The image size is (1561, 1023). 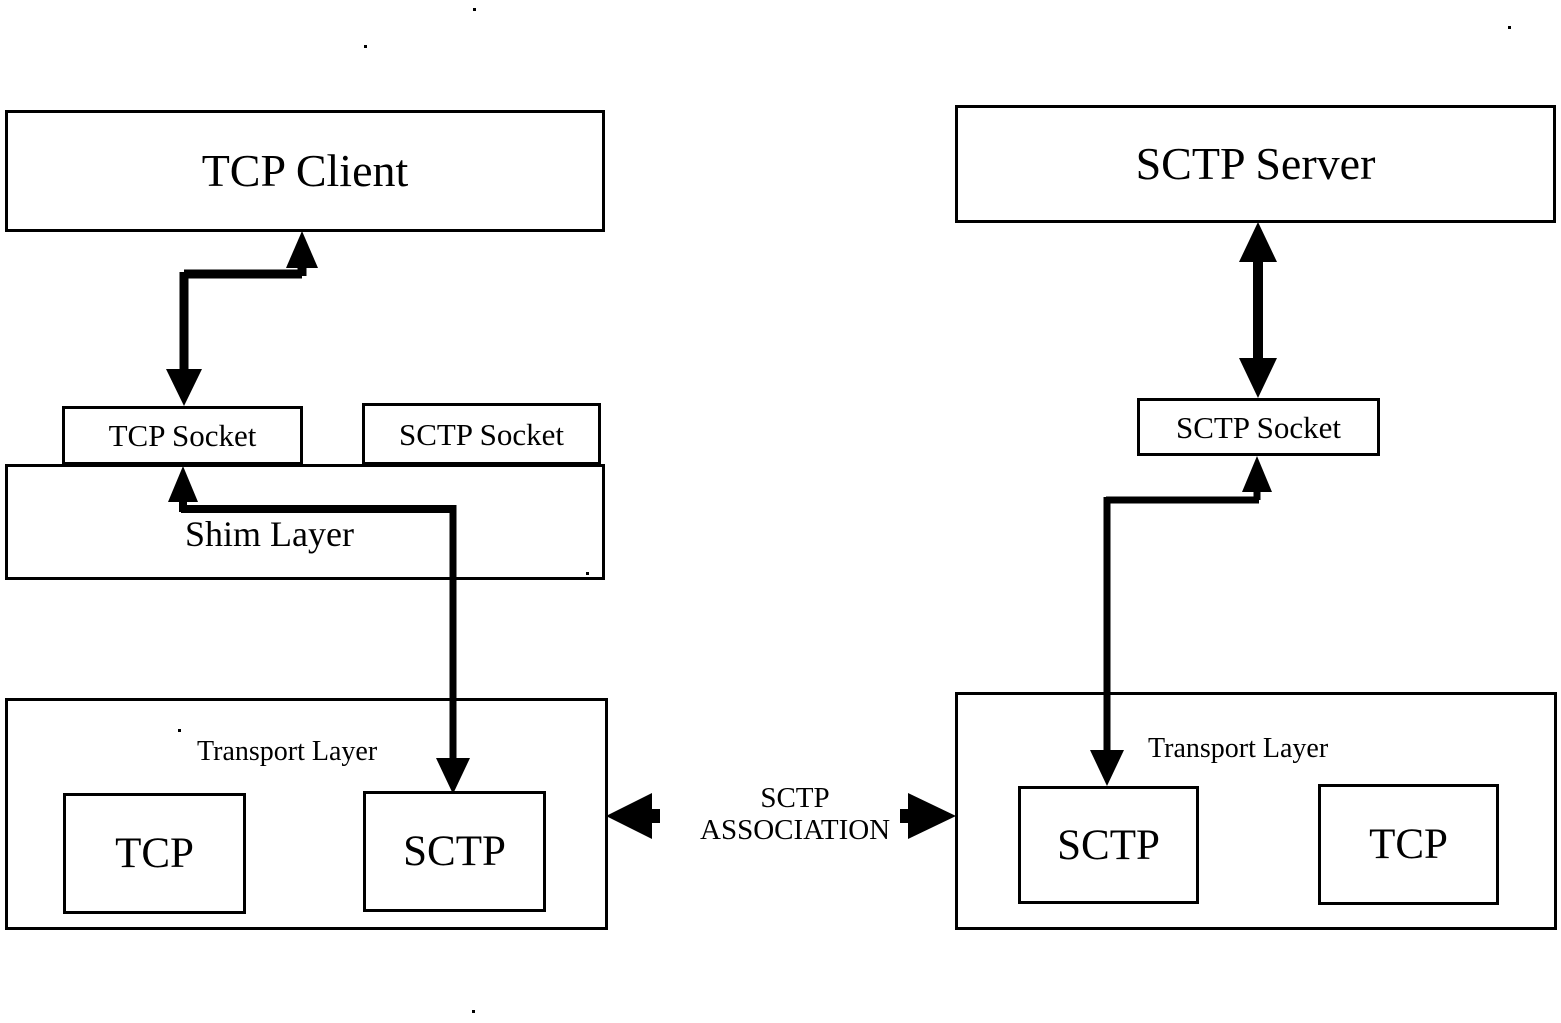 I want to click on right-application-box: SCTP Server, so click(x=1255, y=164).